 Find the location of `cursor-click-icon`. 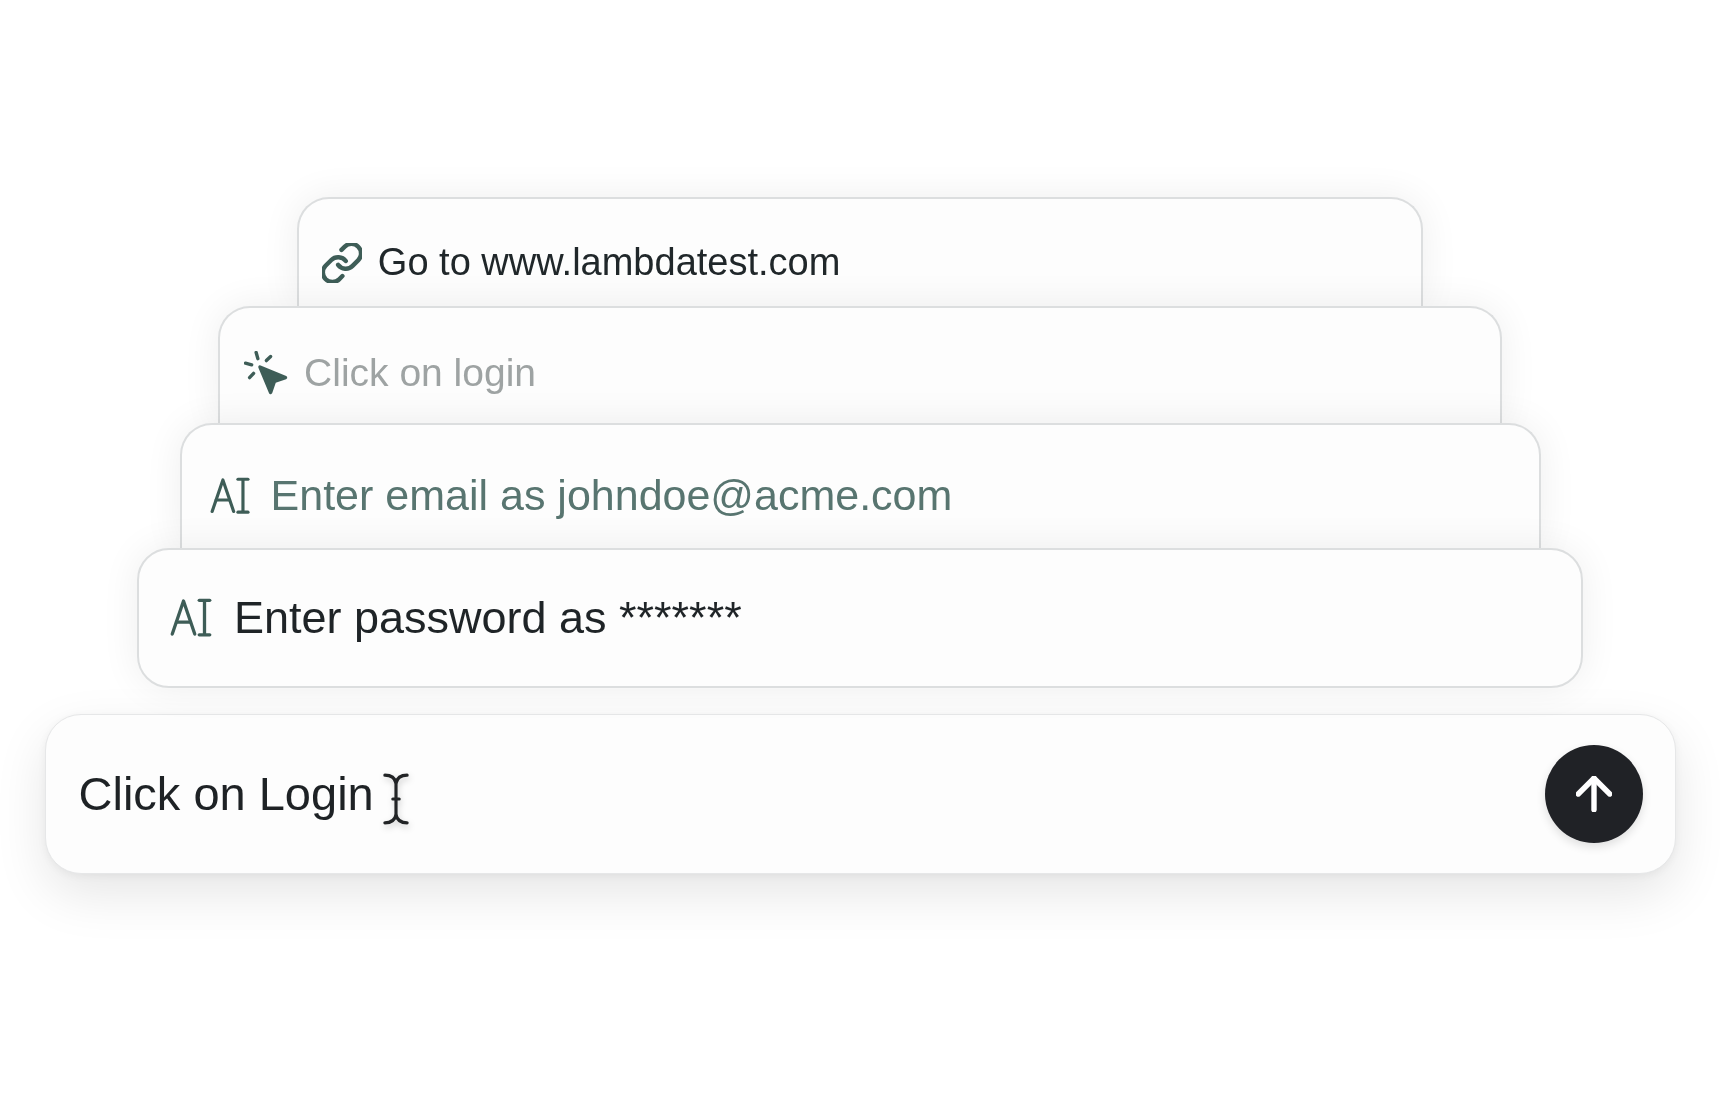

cursor-click-icon is located at coordinates (266, 373).